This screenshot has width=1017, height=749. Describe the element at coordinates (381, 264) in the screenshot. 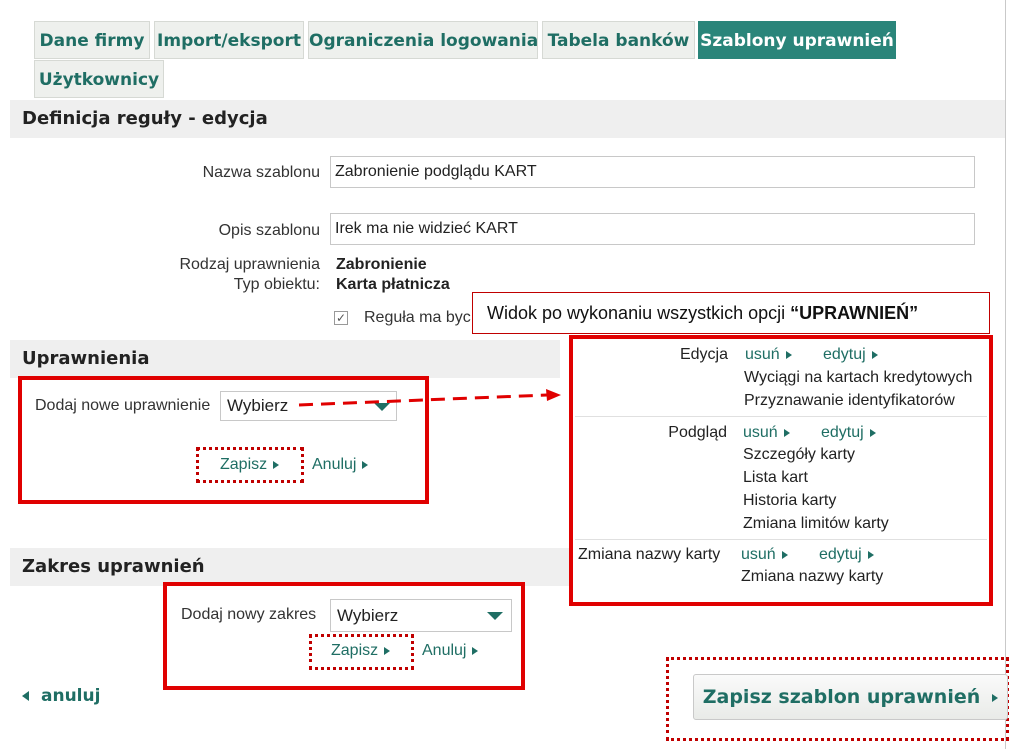

I see `right-type-value: Zabronienie` at that location.